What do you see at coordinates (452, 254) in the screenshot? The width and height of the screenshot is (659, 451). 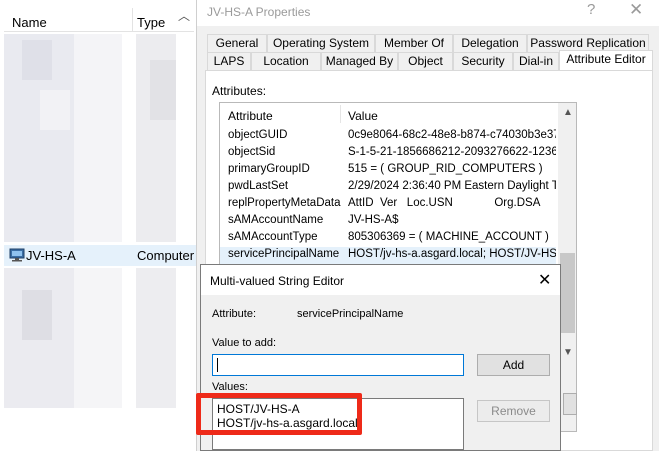 I see `attribute-value: HOST/jv-hs-a.asgard.local; HOST/JV-HS-A` at bounding box center [452, 254].